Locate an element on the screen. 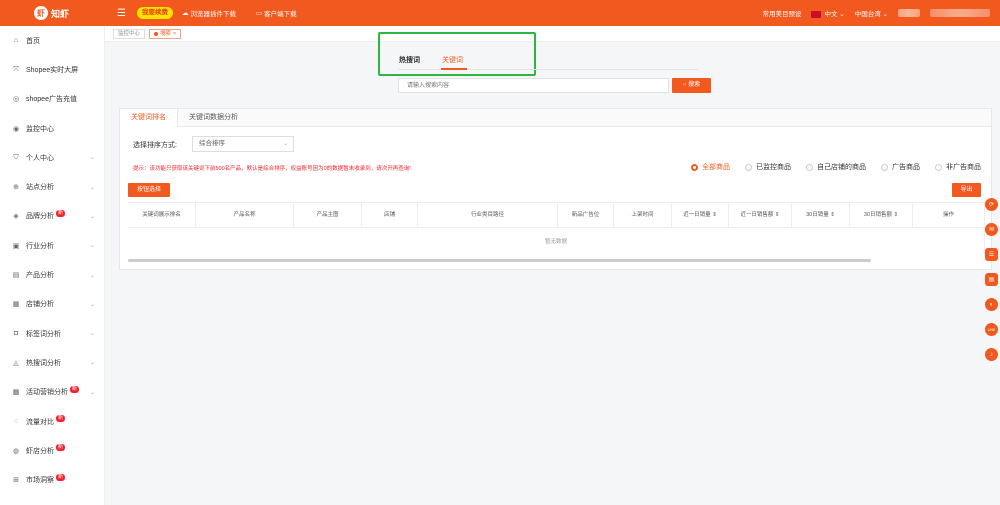  column-header-0: 关键词展示排名 is located at coordinates (162, 215).